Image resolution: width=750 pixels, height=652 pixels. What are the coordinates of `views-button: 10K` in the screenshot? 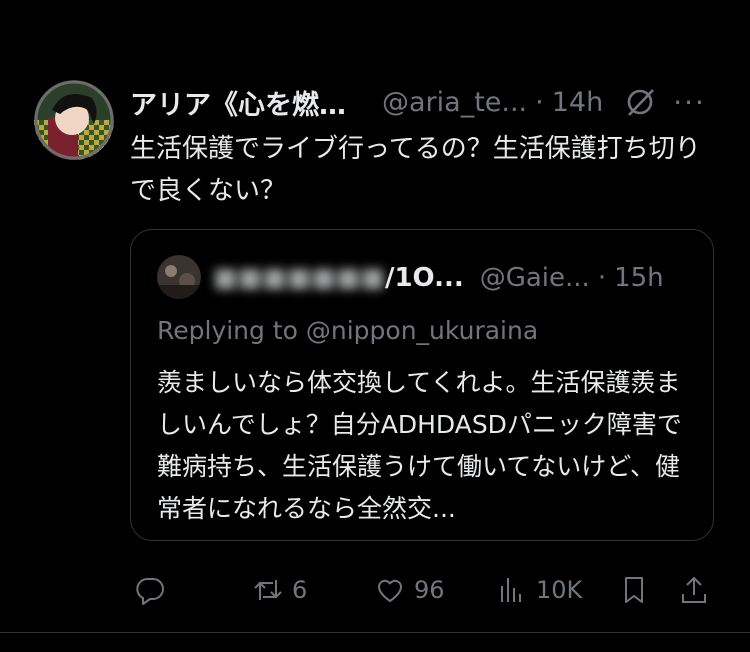 It's located at (539, 590).